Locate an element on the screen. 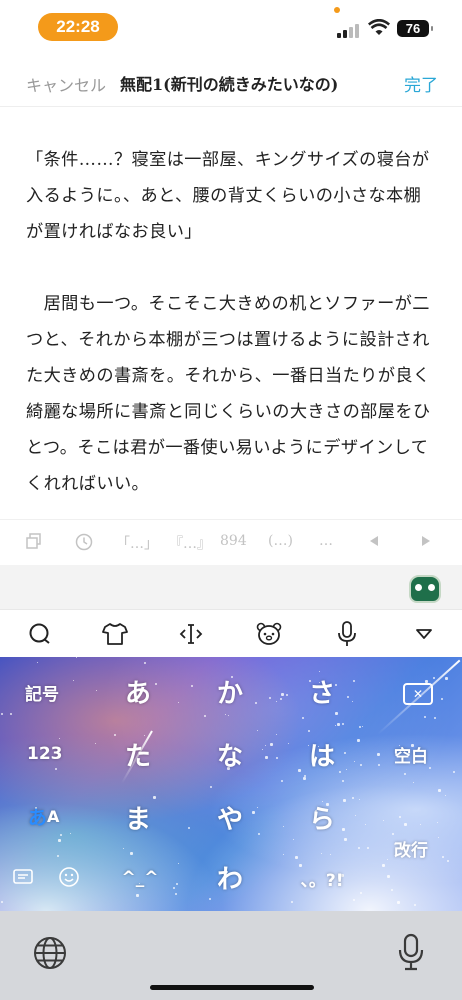 The image size is (462, 1000). done-button: 完了 is located at coordinates (421, 83).